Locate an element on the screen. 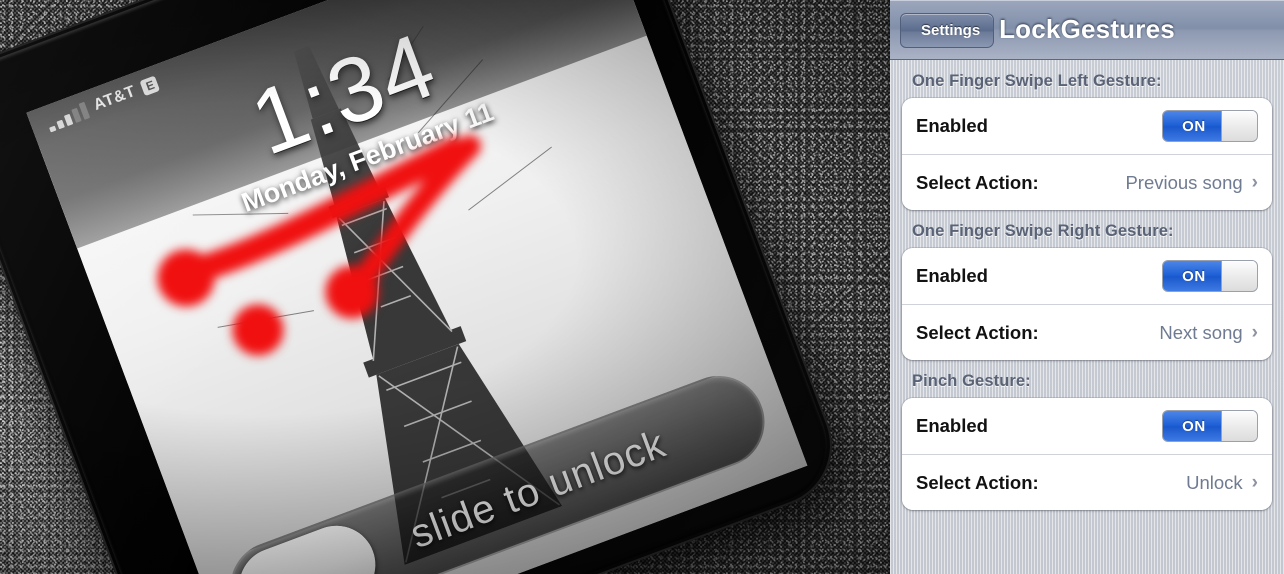 This screenshot has width=1284, height=574. enabled-toggle-swipe-left: ON is located at coordinates (1210, 126).